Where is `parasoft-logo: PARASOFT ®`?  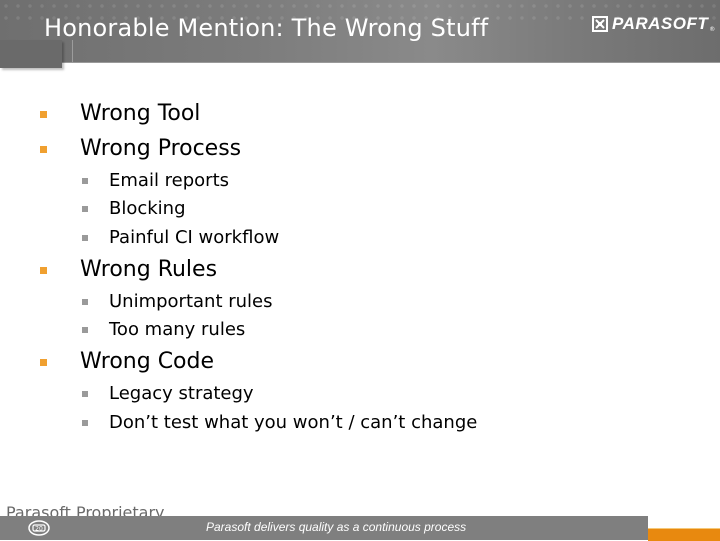
parasoft-logo: PARASOFT ® is located at coordinates (653, 24).